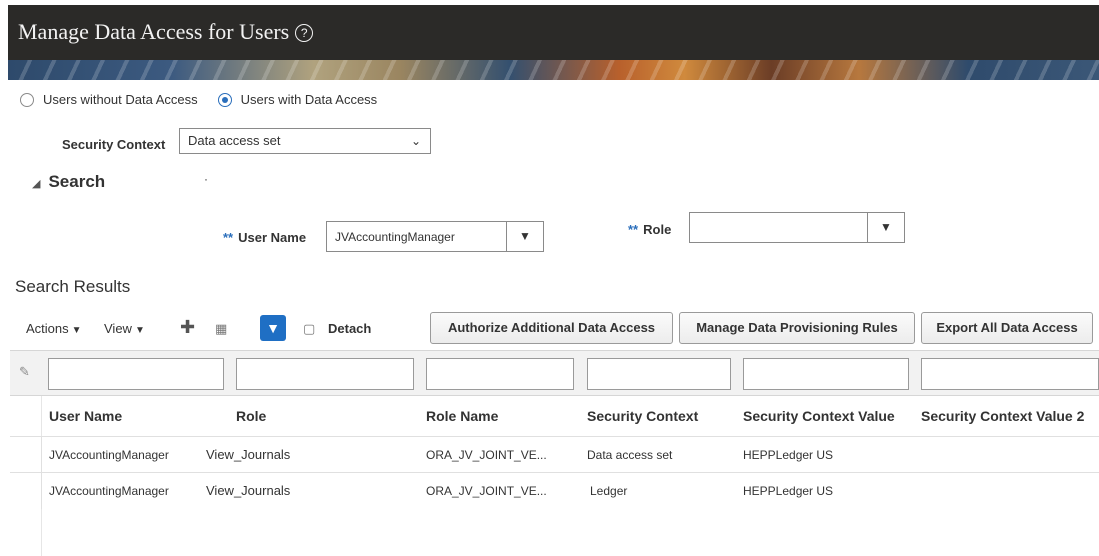 The width and height of the screenshot is (1099, 556). I want to click on user-name-dropdown-button: ▼, so click(524, 236).